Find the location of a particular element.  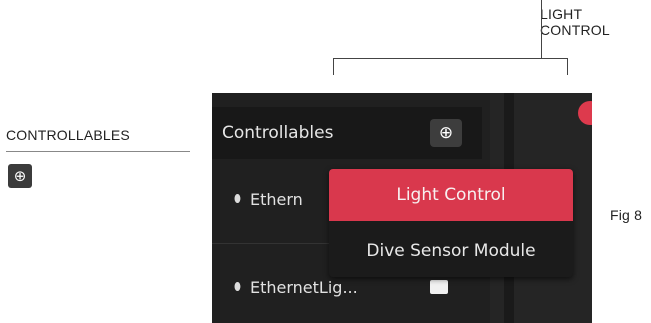

panel-title: Controllables is located at coordinates (278, 133).